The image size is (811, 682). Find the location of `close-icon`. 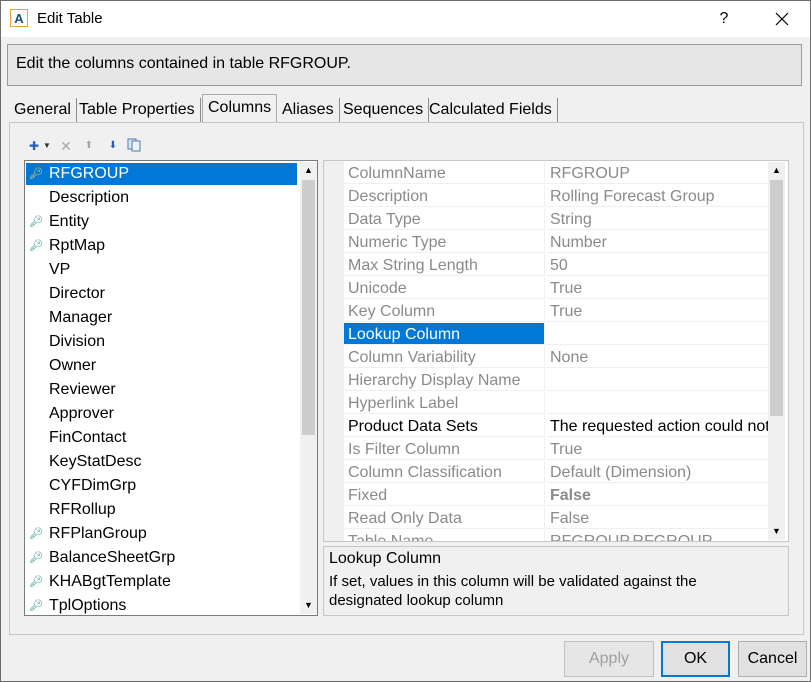

close-icon is located at coordinates (782, 19).